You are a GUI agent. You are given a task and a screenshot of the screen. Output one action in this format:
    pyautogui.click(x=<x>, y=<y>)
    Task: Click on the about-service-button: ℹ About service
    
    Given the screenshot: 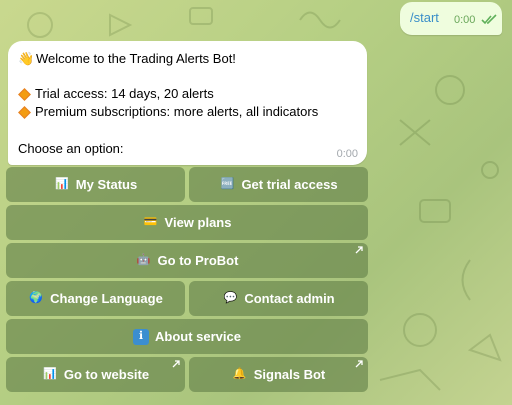 What is the action you would take?
    pyautogui.click(x=187, y=336)
    